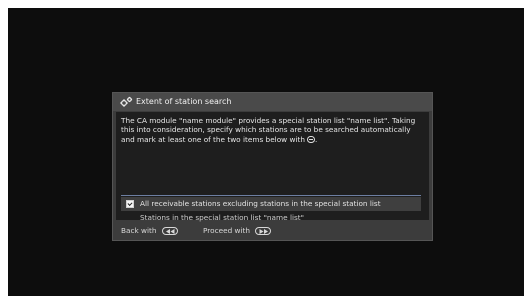  What do you see at coordinates (310, 139) in the screenshot?
I see `ok-button-icon` at bounding box center [310, 139].